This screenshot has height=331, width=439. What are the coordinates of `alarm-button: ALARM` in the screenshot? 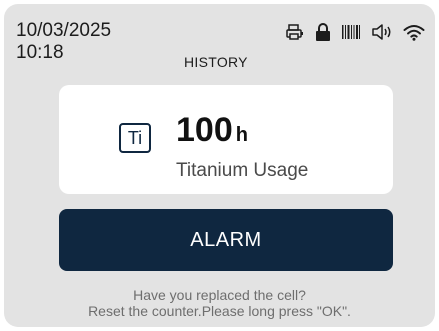 It's located at (226, 240).